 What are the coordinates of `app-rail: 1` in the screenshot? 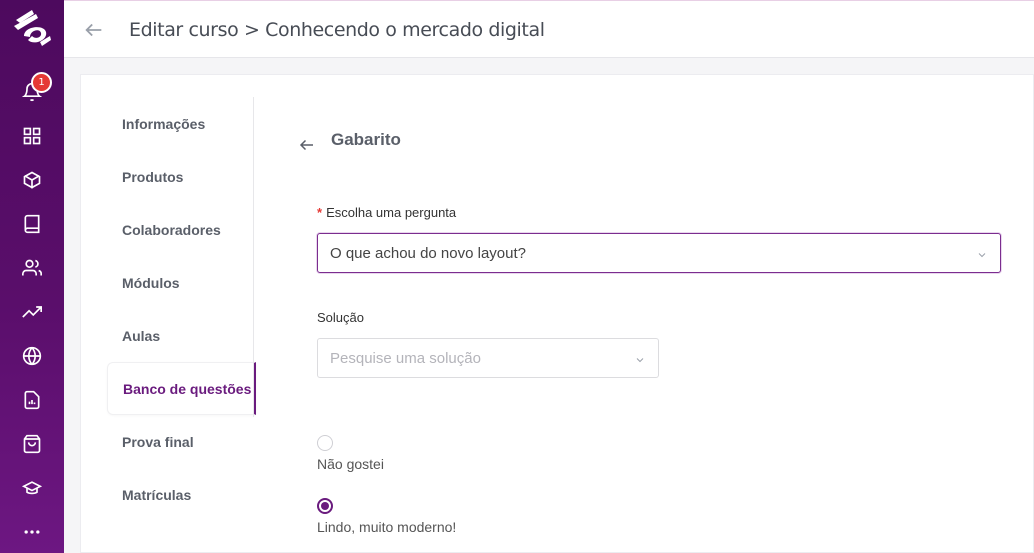 It's located at (32, 276).